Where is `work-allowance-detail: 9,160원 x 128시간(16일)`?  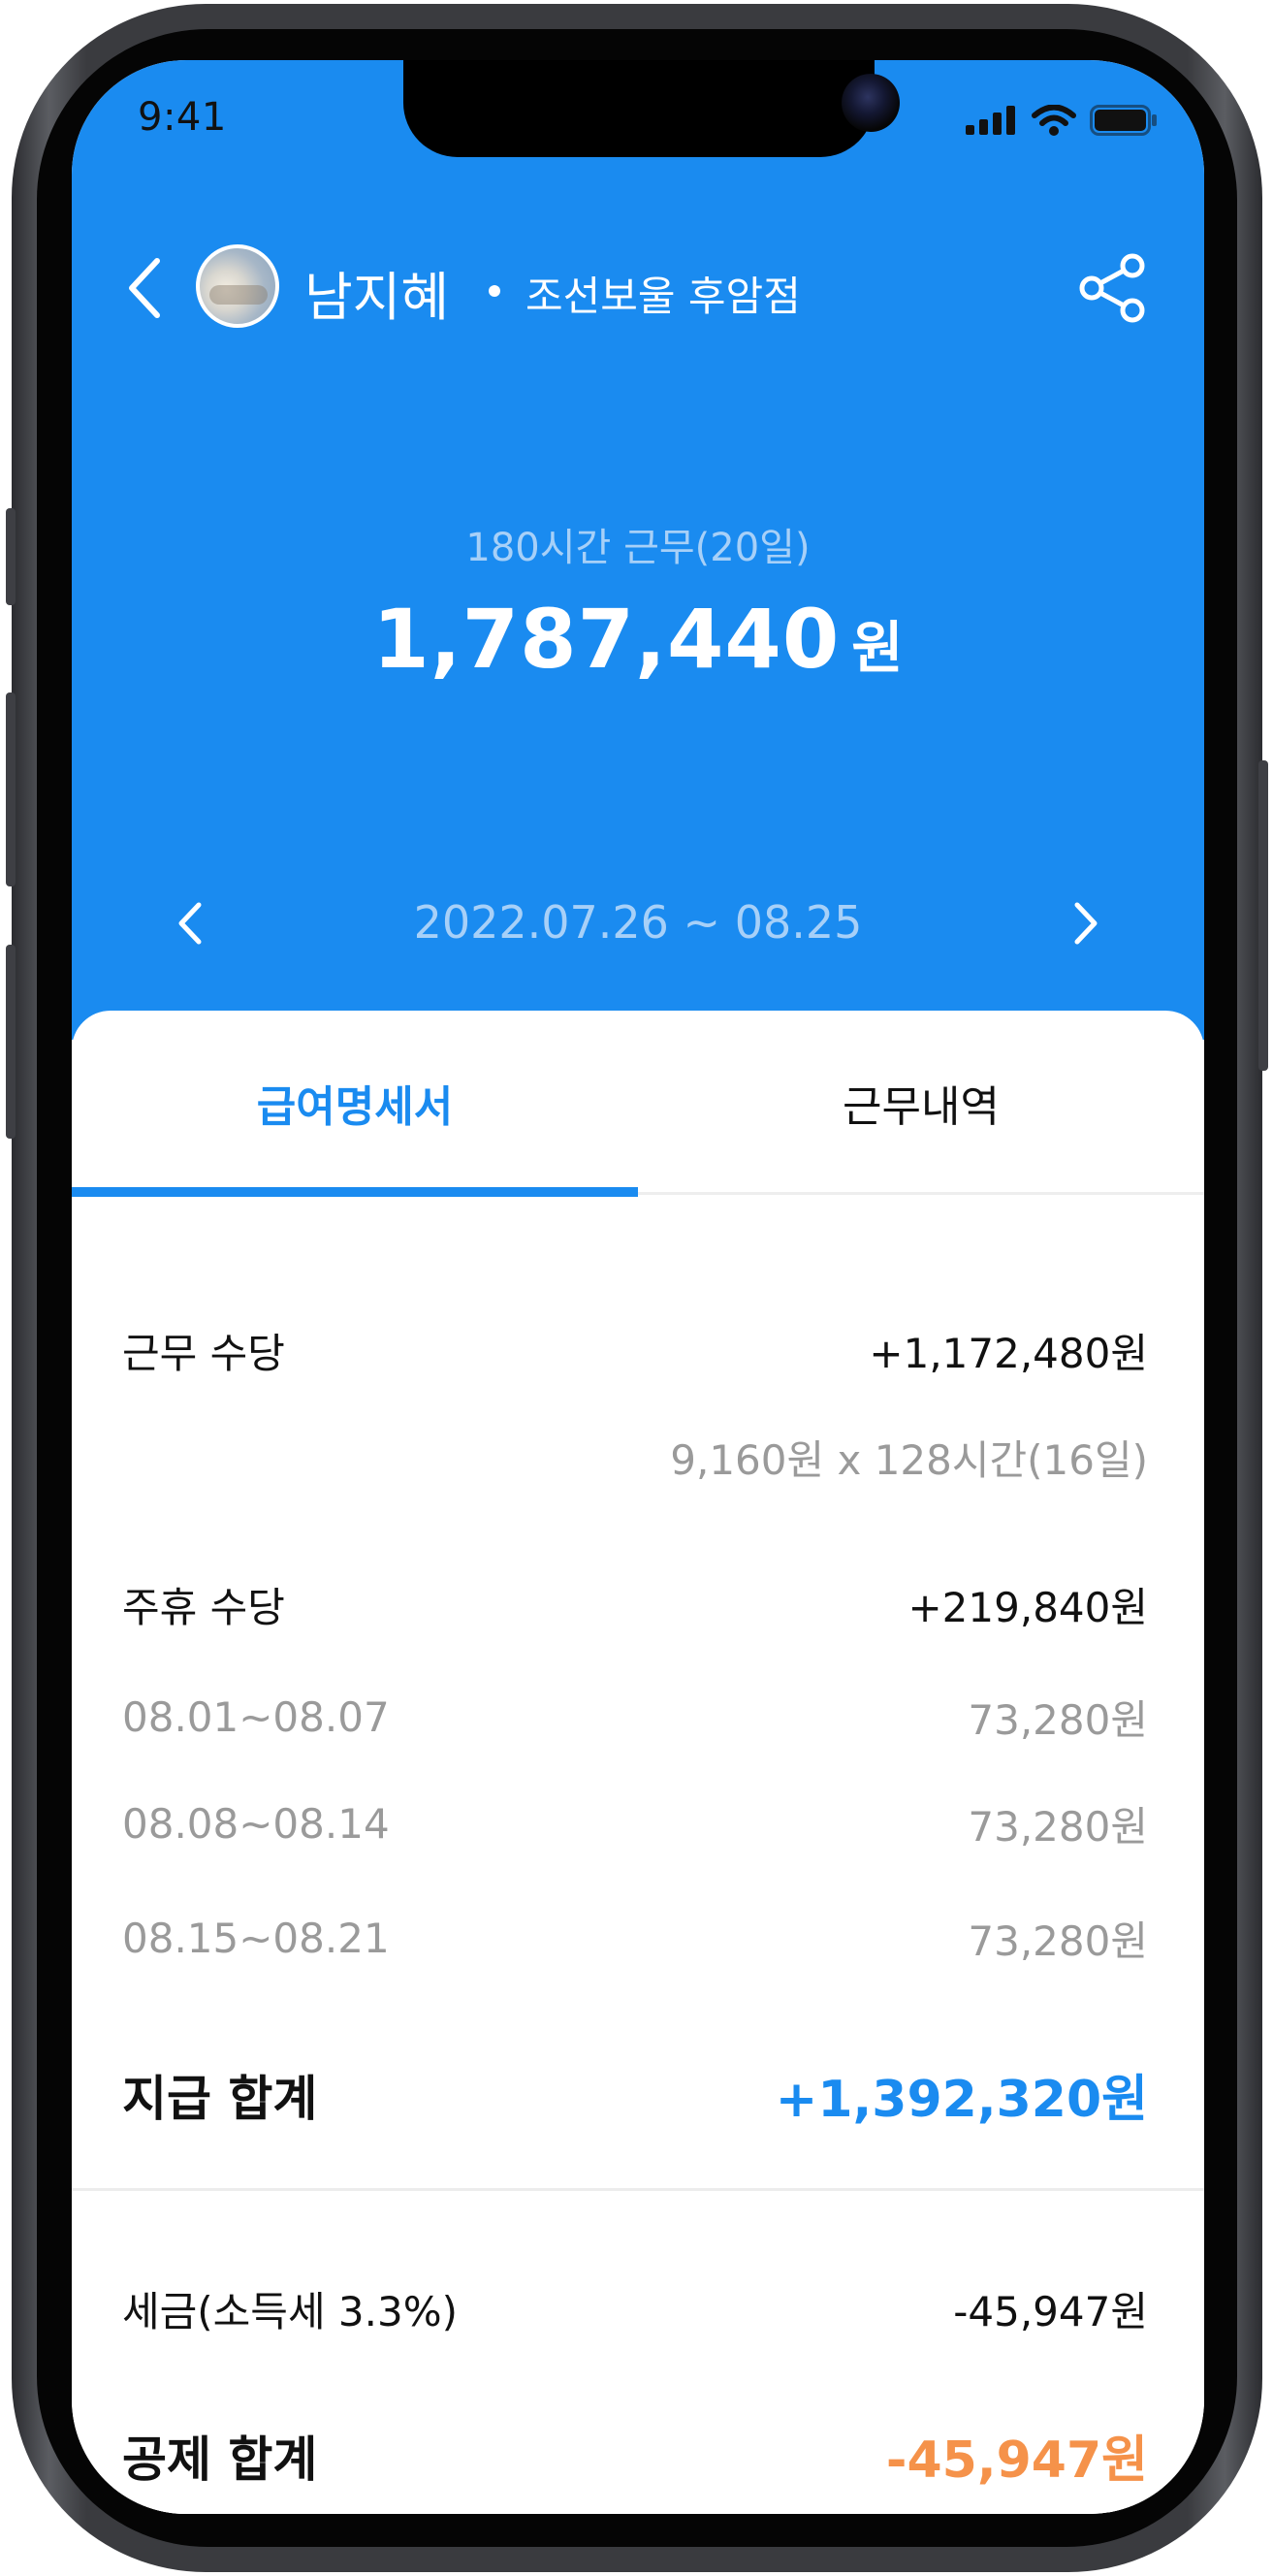 work-allowance-detail: 9,160원 x 128시간(16일) is located at coordinates (909, 1460).